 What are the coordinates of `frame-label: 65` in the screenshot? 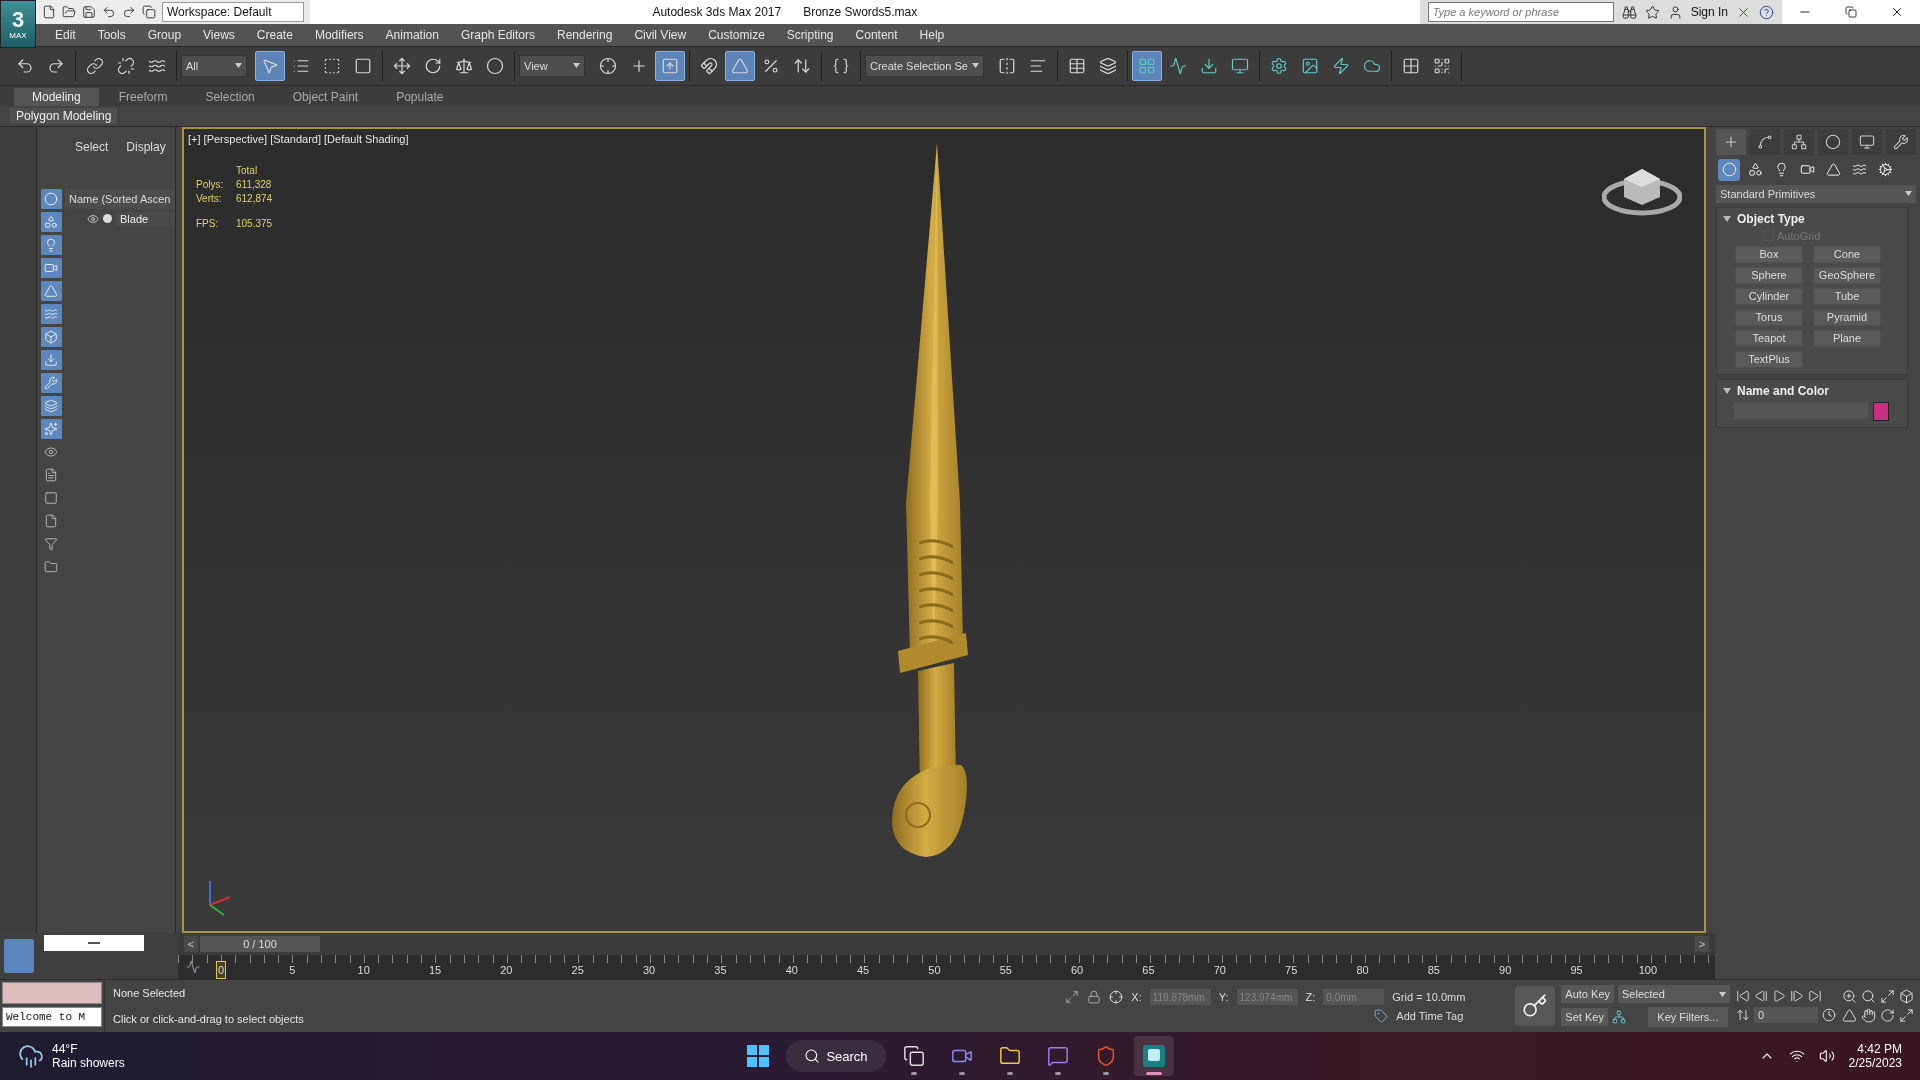 It's located at (1148, 971).